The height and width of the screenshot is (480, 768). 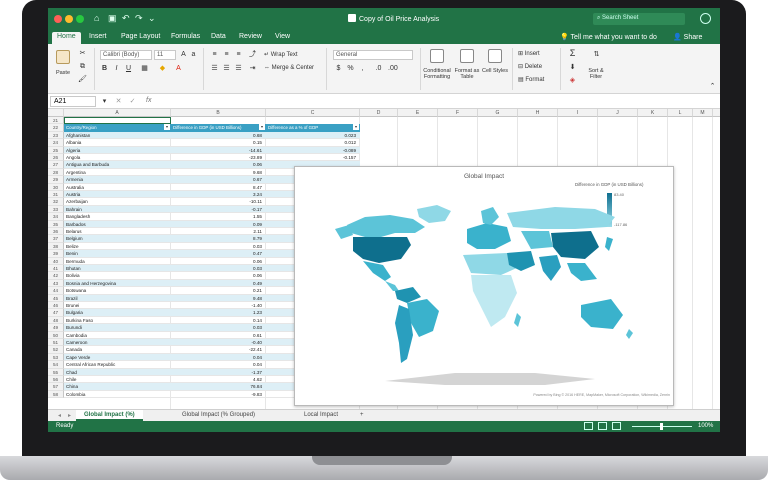 I want to click on italic-button: I, so click(x=116, y=68).